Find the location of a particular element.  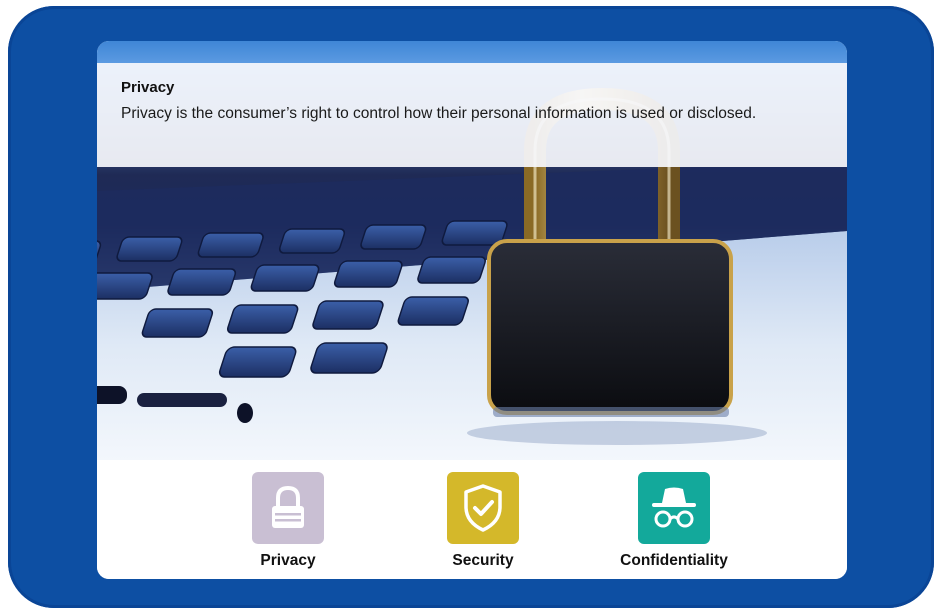

security-tile-button: Security is located at coordinates (483, 522).